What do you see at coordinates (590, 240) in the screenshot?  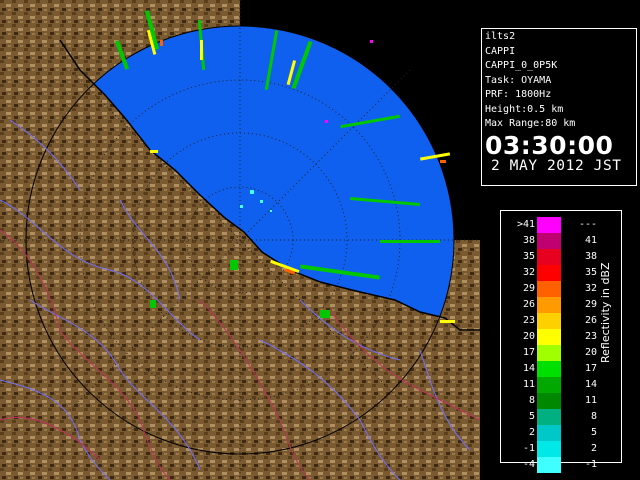 I see `legend-label: 41` at bounding box center [590, 240].